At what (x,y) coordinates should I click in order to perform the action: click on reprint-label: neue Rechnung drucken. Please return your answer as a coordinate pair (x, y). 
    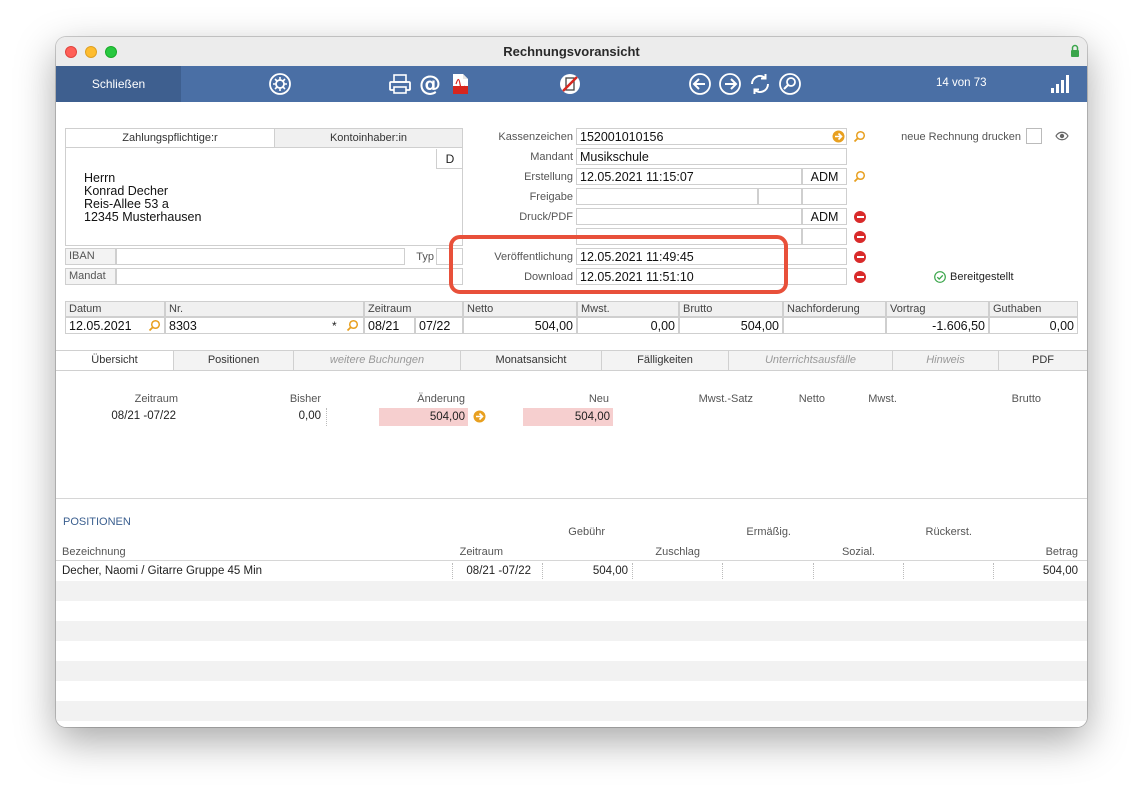
    Looking at the image, I should click on (961, 137).